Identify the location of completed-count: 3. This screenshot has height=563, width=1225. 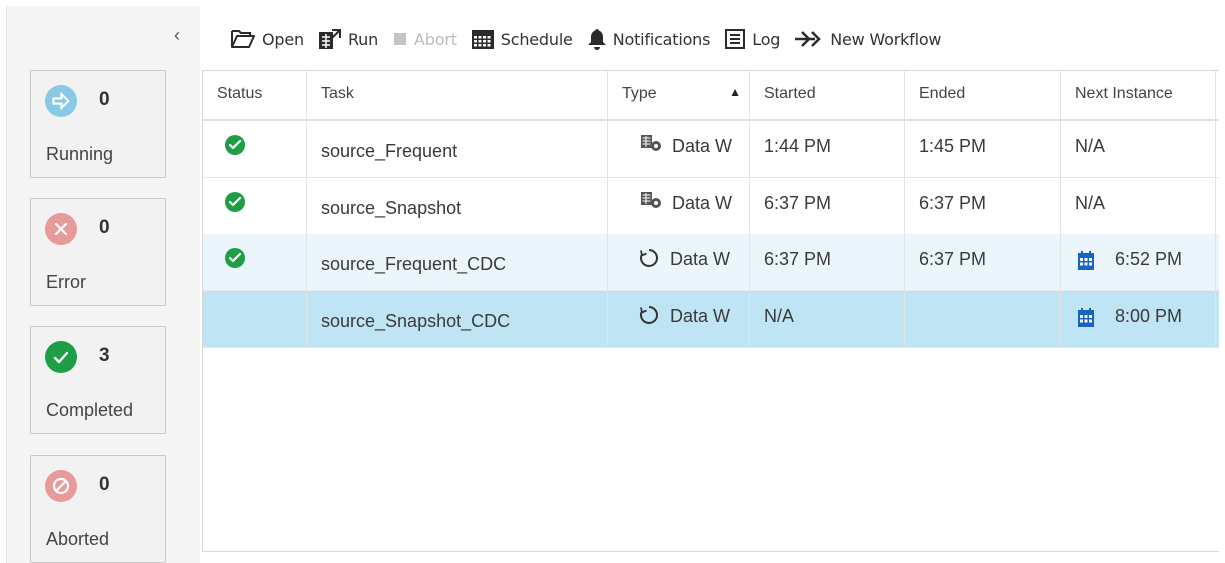
(104, 355).